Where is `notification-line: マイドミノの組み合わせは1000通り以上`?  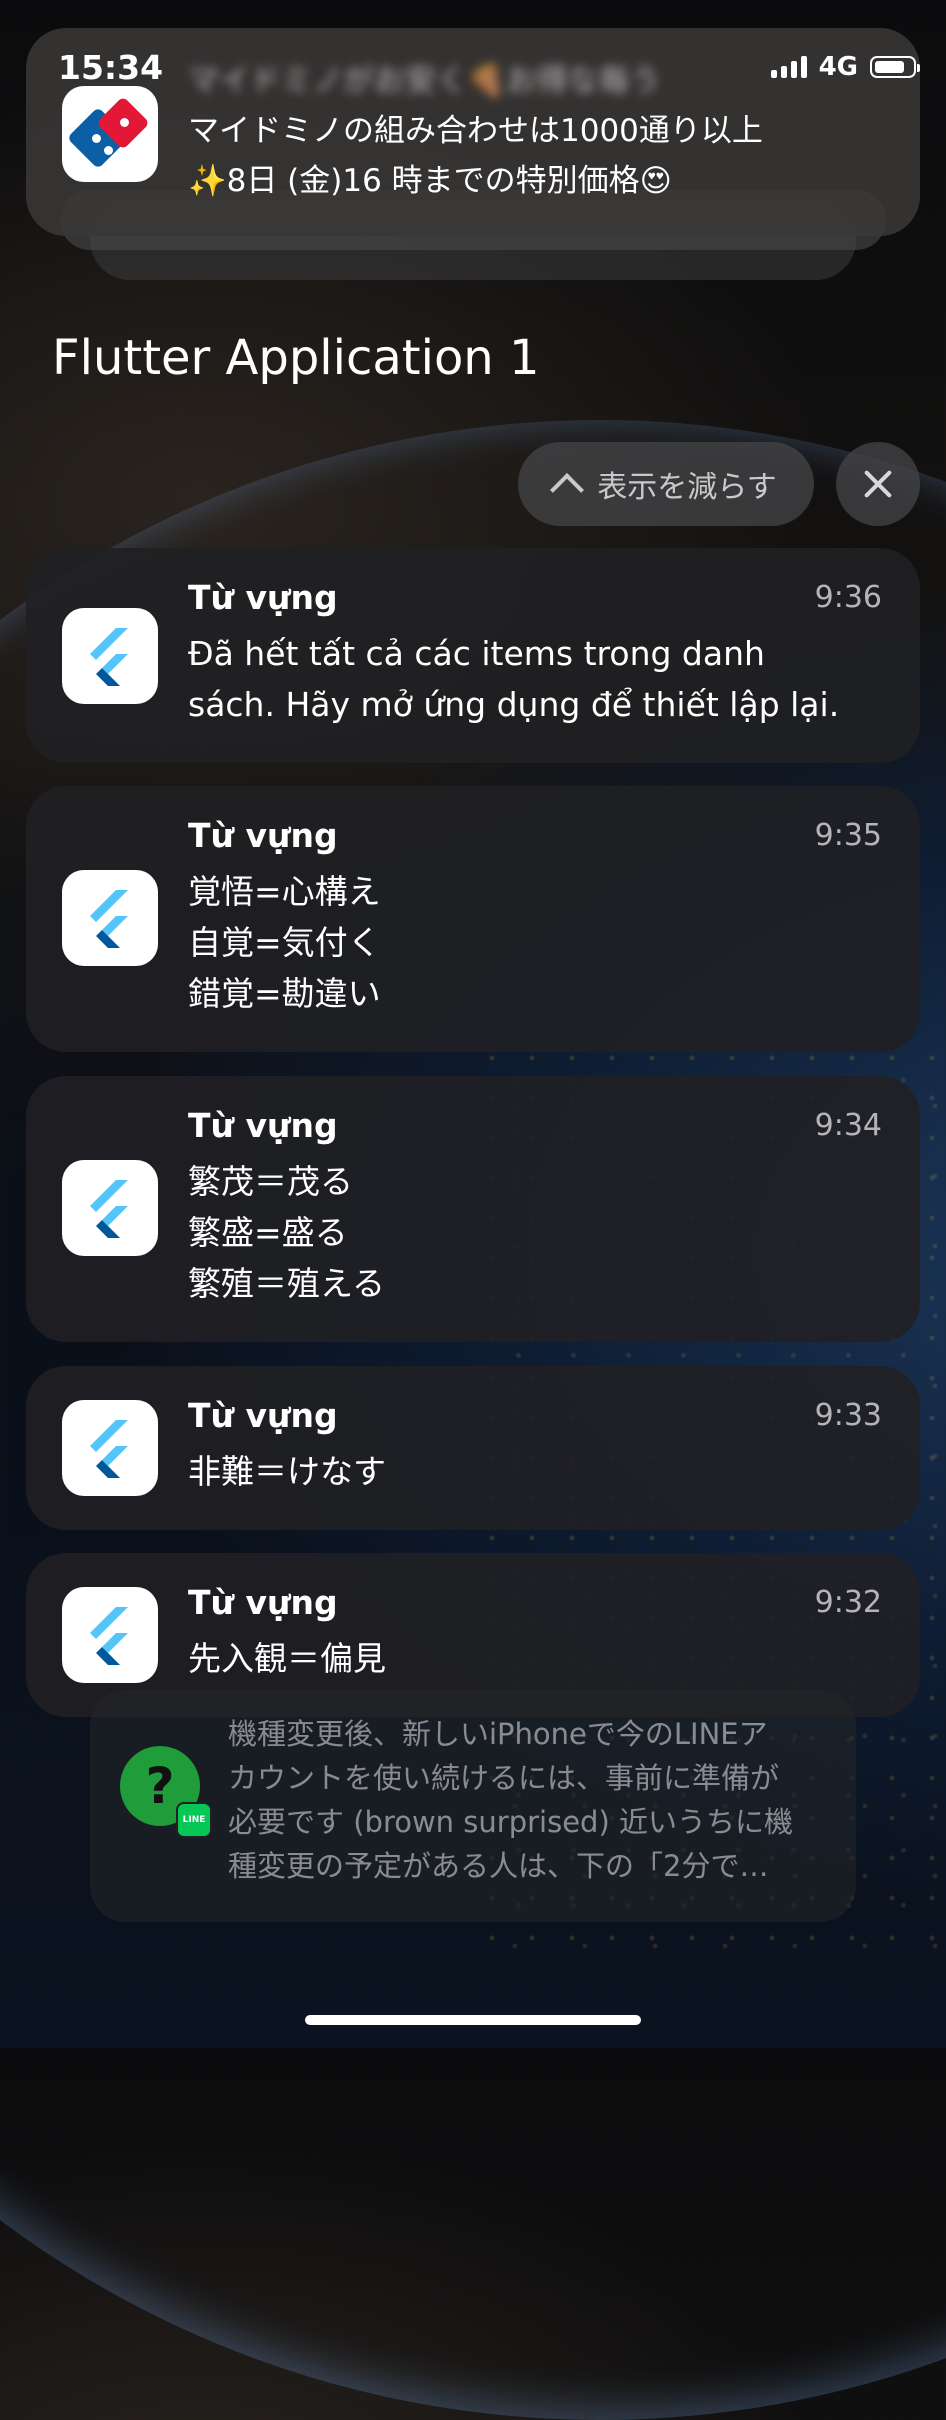 notification-line: マイドミノの組み合わせは1000通り以上 is located at coordinates (475, 131).